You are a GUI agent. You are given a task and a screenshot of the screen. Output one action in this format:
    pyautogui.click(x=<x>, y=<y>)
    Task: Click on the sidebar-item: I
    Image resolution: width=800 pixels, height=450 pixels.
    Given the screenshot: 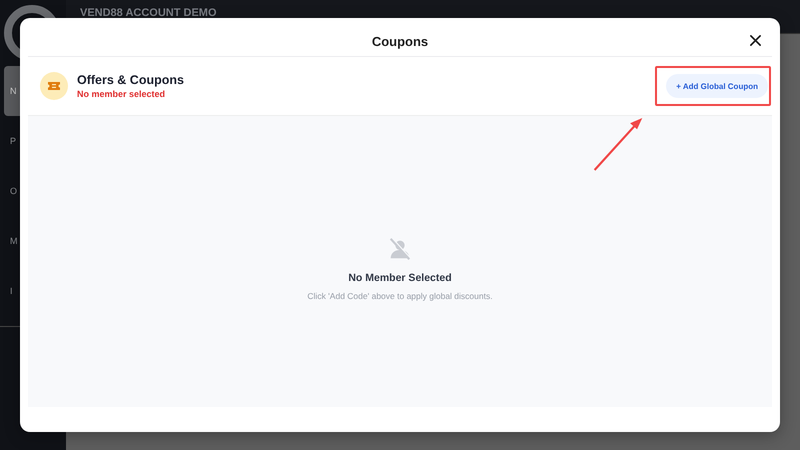 What is the action you would take?
    pyautogui.click(x=12, y=291)
    